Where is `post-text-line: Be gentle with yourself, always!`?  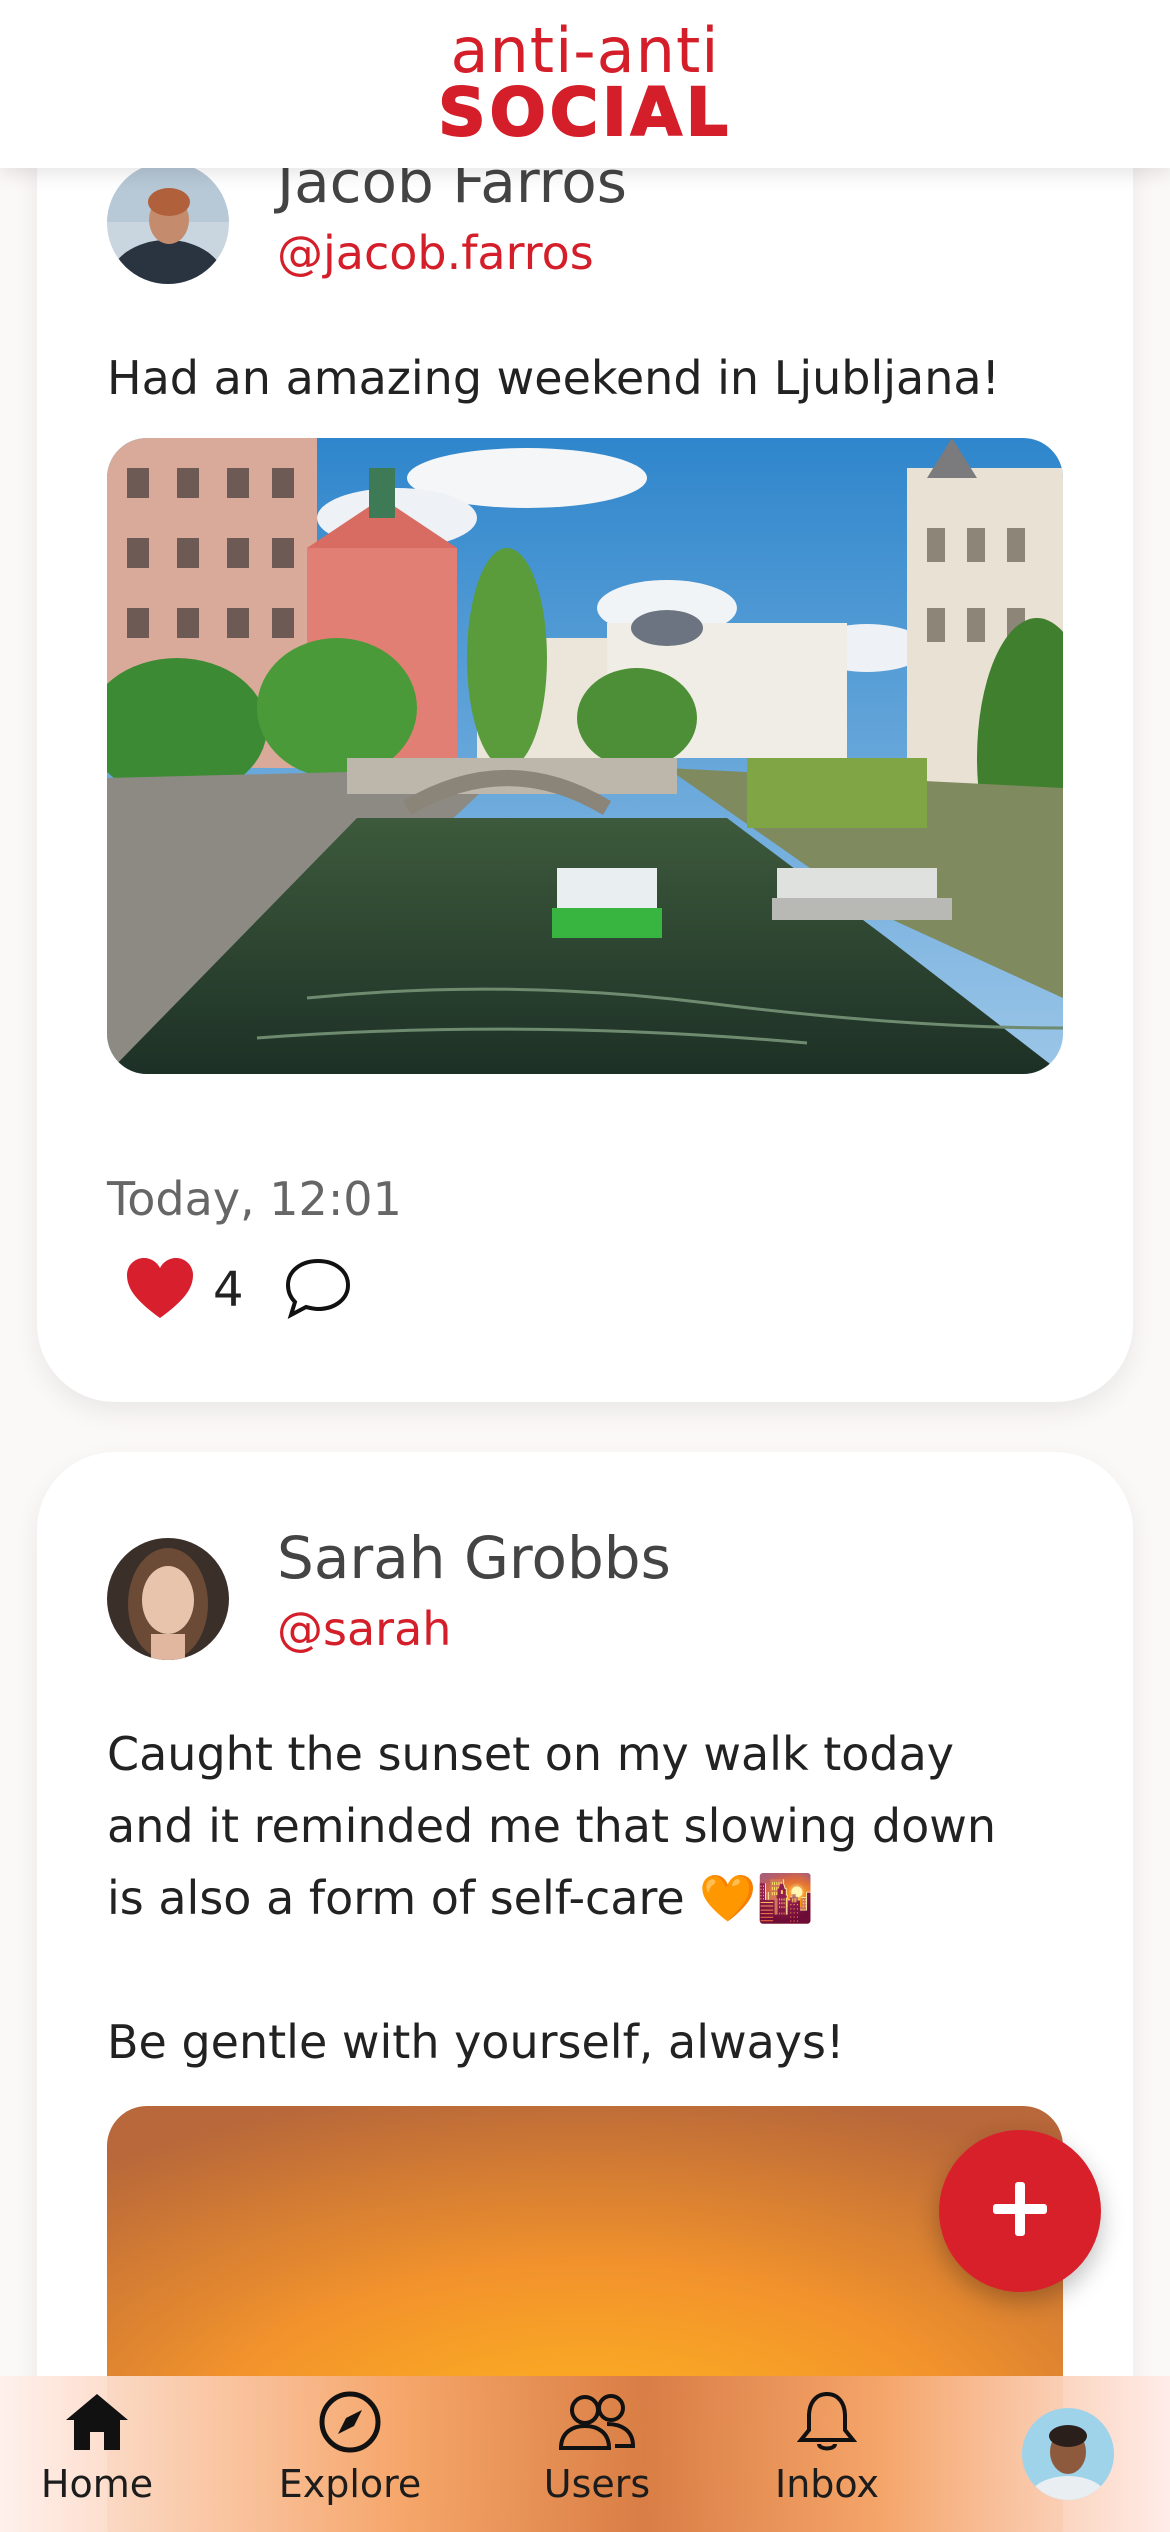
post-text-line: Be gentle with yourself, always! is located at coordinates (476, 2042).